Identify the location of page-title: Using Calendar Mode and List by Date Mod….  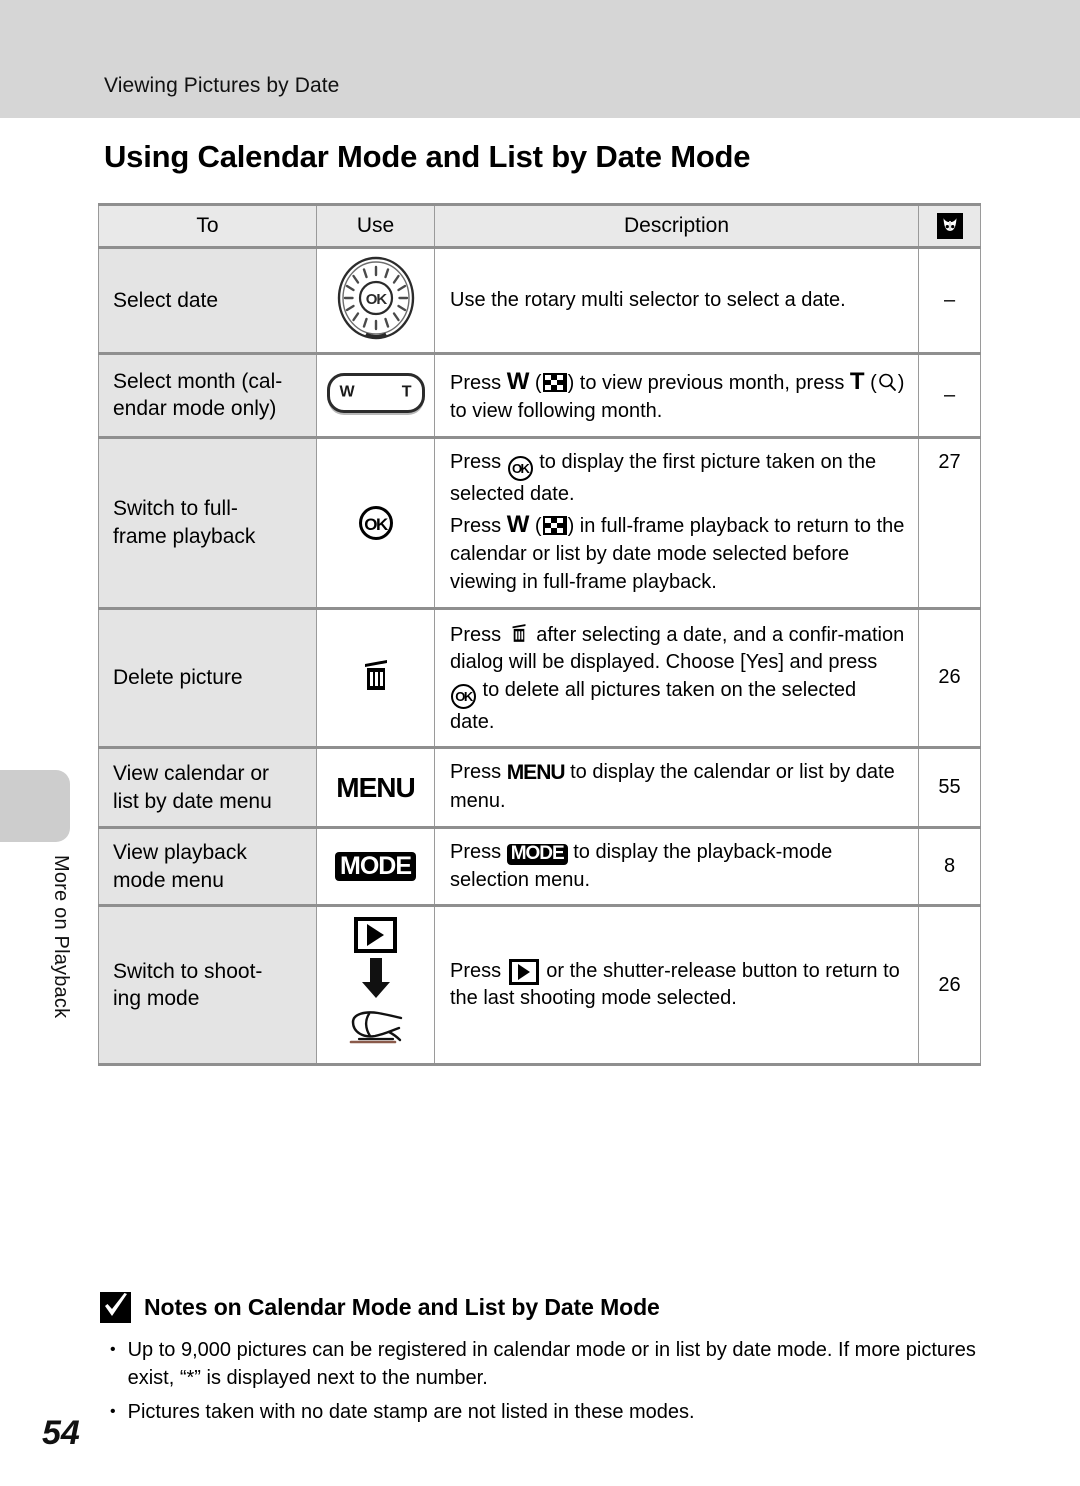
(427, 156).